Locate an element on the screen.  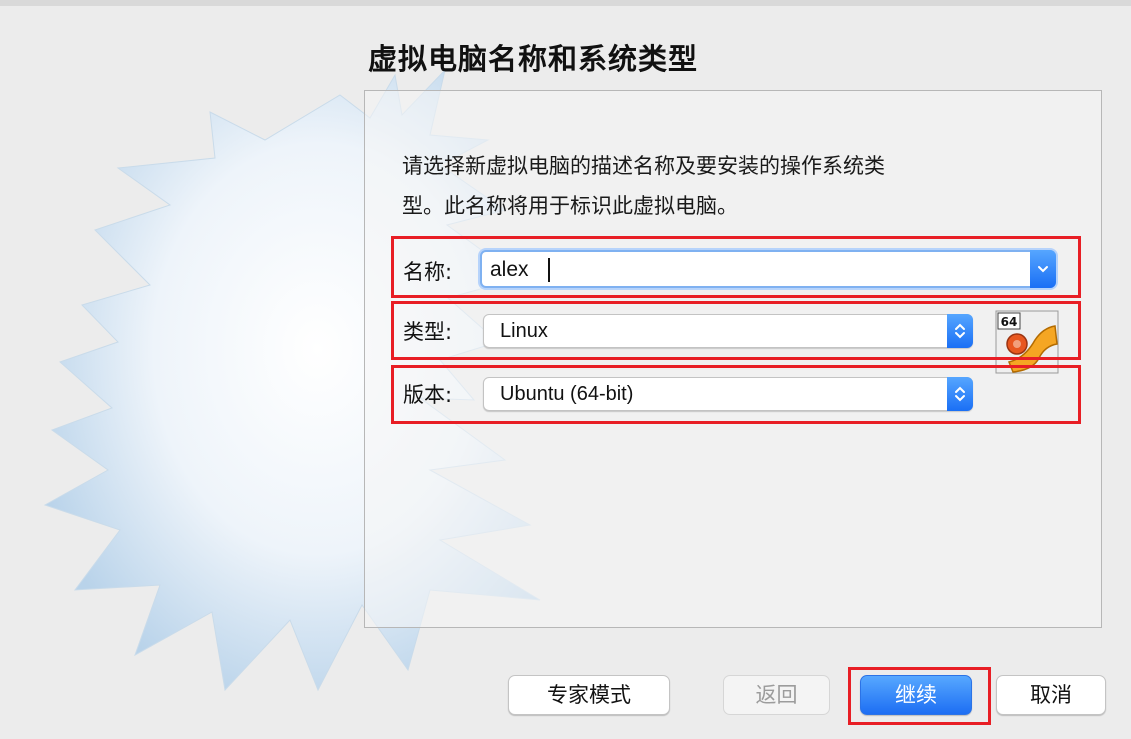
expert-mode-button: 专家模式 is located at coordinates (589, 695).